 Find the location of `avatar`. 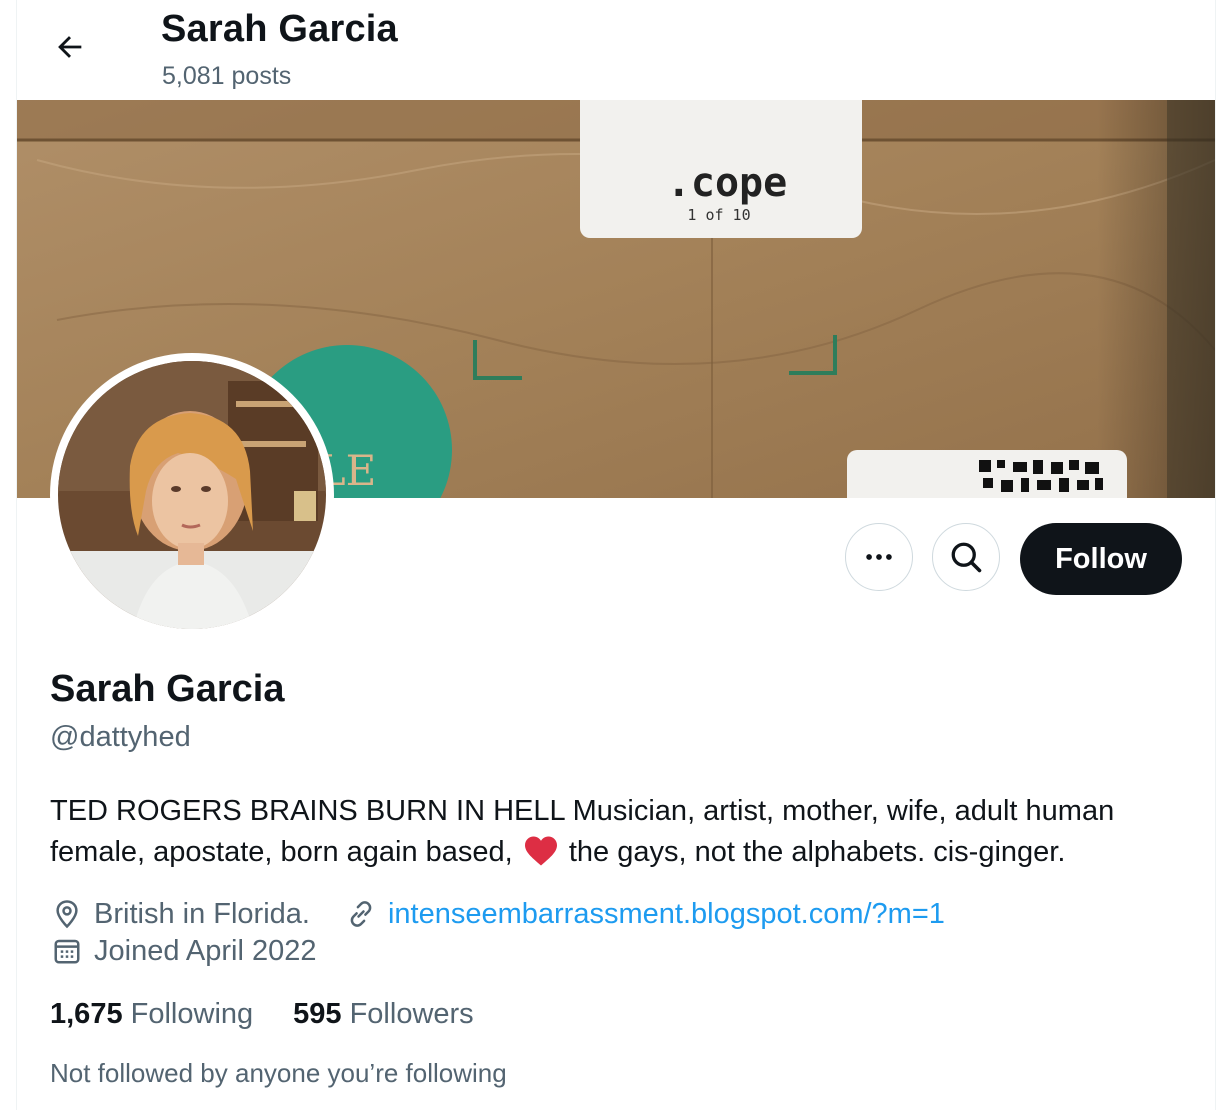

avatar is located at coordinates (192, 495).